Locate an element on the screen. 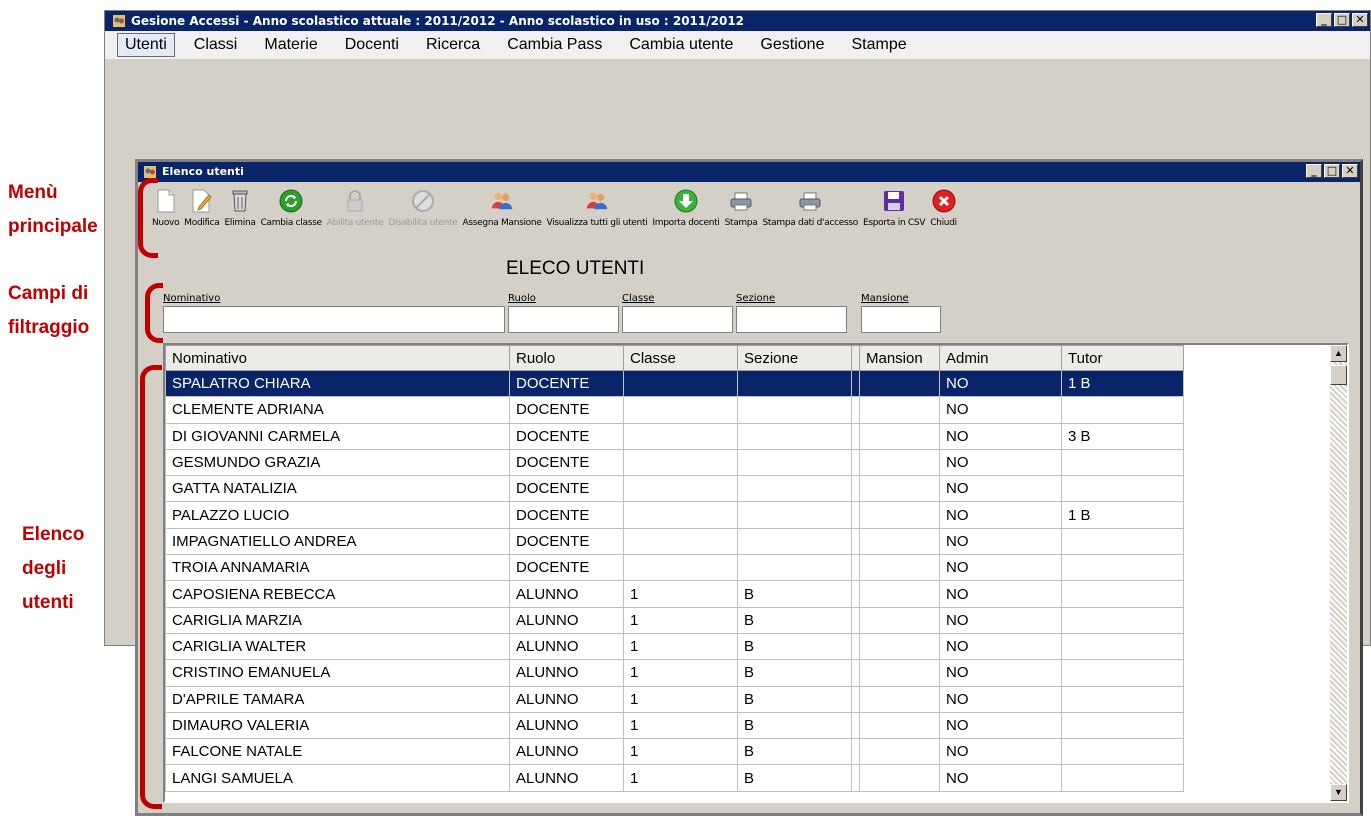 This screenshot has width=1371, height=816. esporta-csv-button: Esporta in CSV is located at coordinates (894, 207).